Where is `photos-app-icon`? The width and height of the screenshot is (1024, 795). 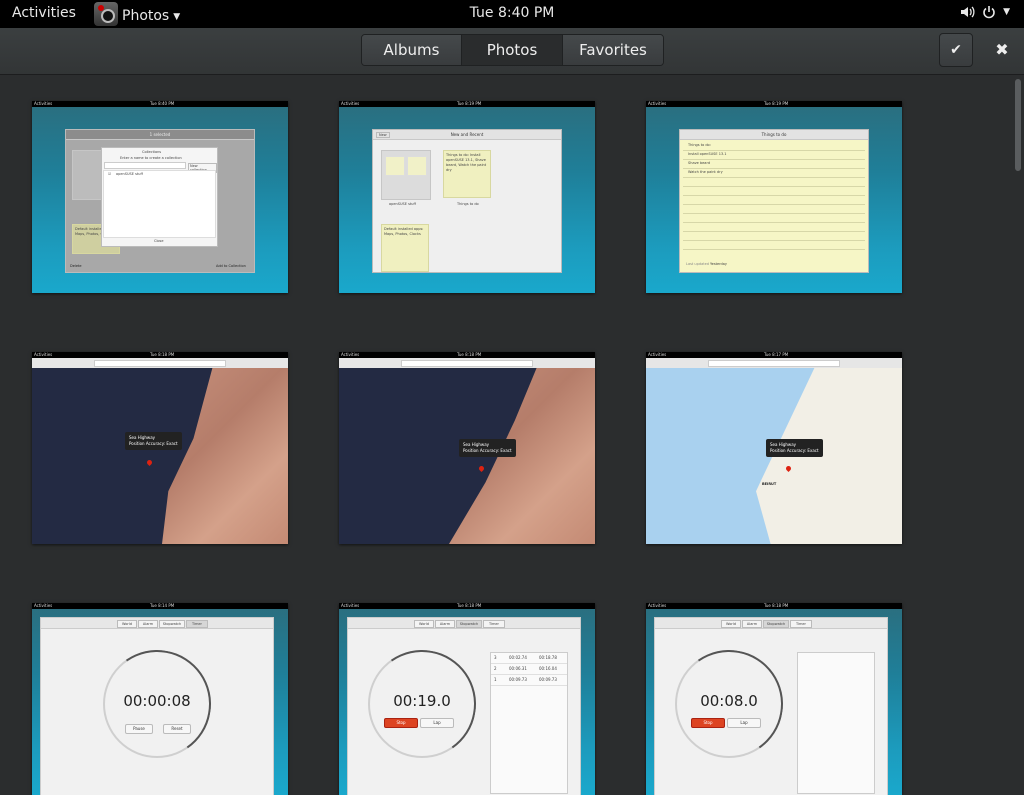 photos-app-icon is located at coordinates (106, 14).